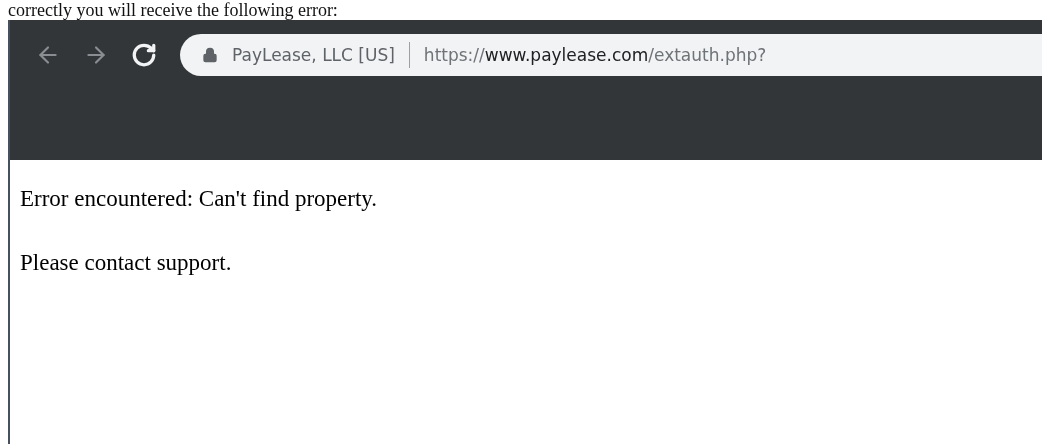  Describe the element at coordinates (173, 10) in the screenshot. I see `caption-text: correctly you will receive the following error:` at that location.